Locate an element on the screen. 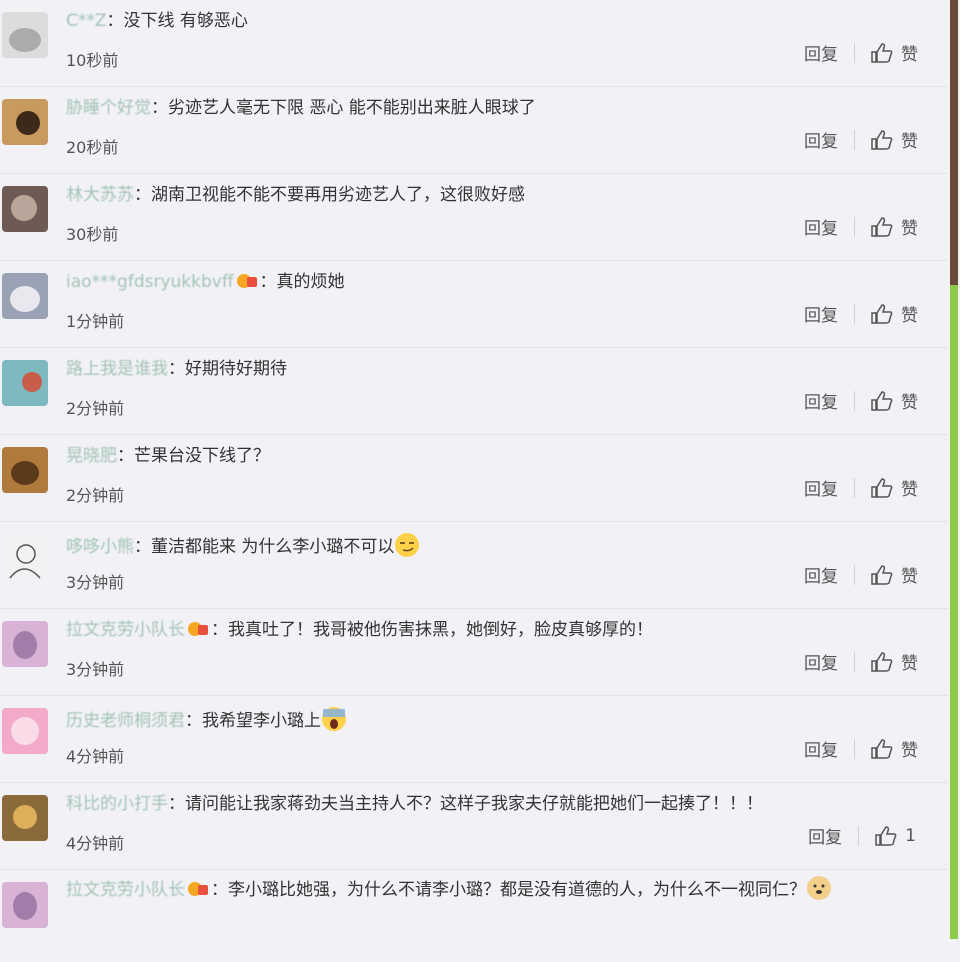  comment-line: 晃晓肥：芒果台没下线了？ is located at coordinates (168, 456).